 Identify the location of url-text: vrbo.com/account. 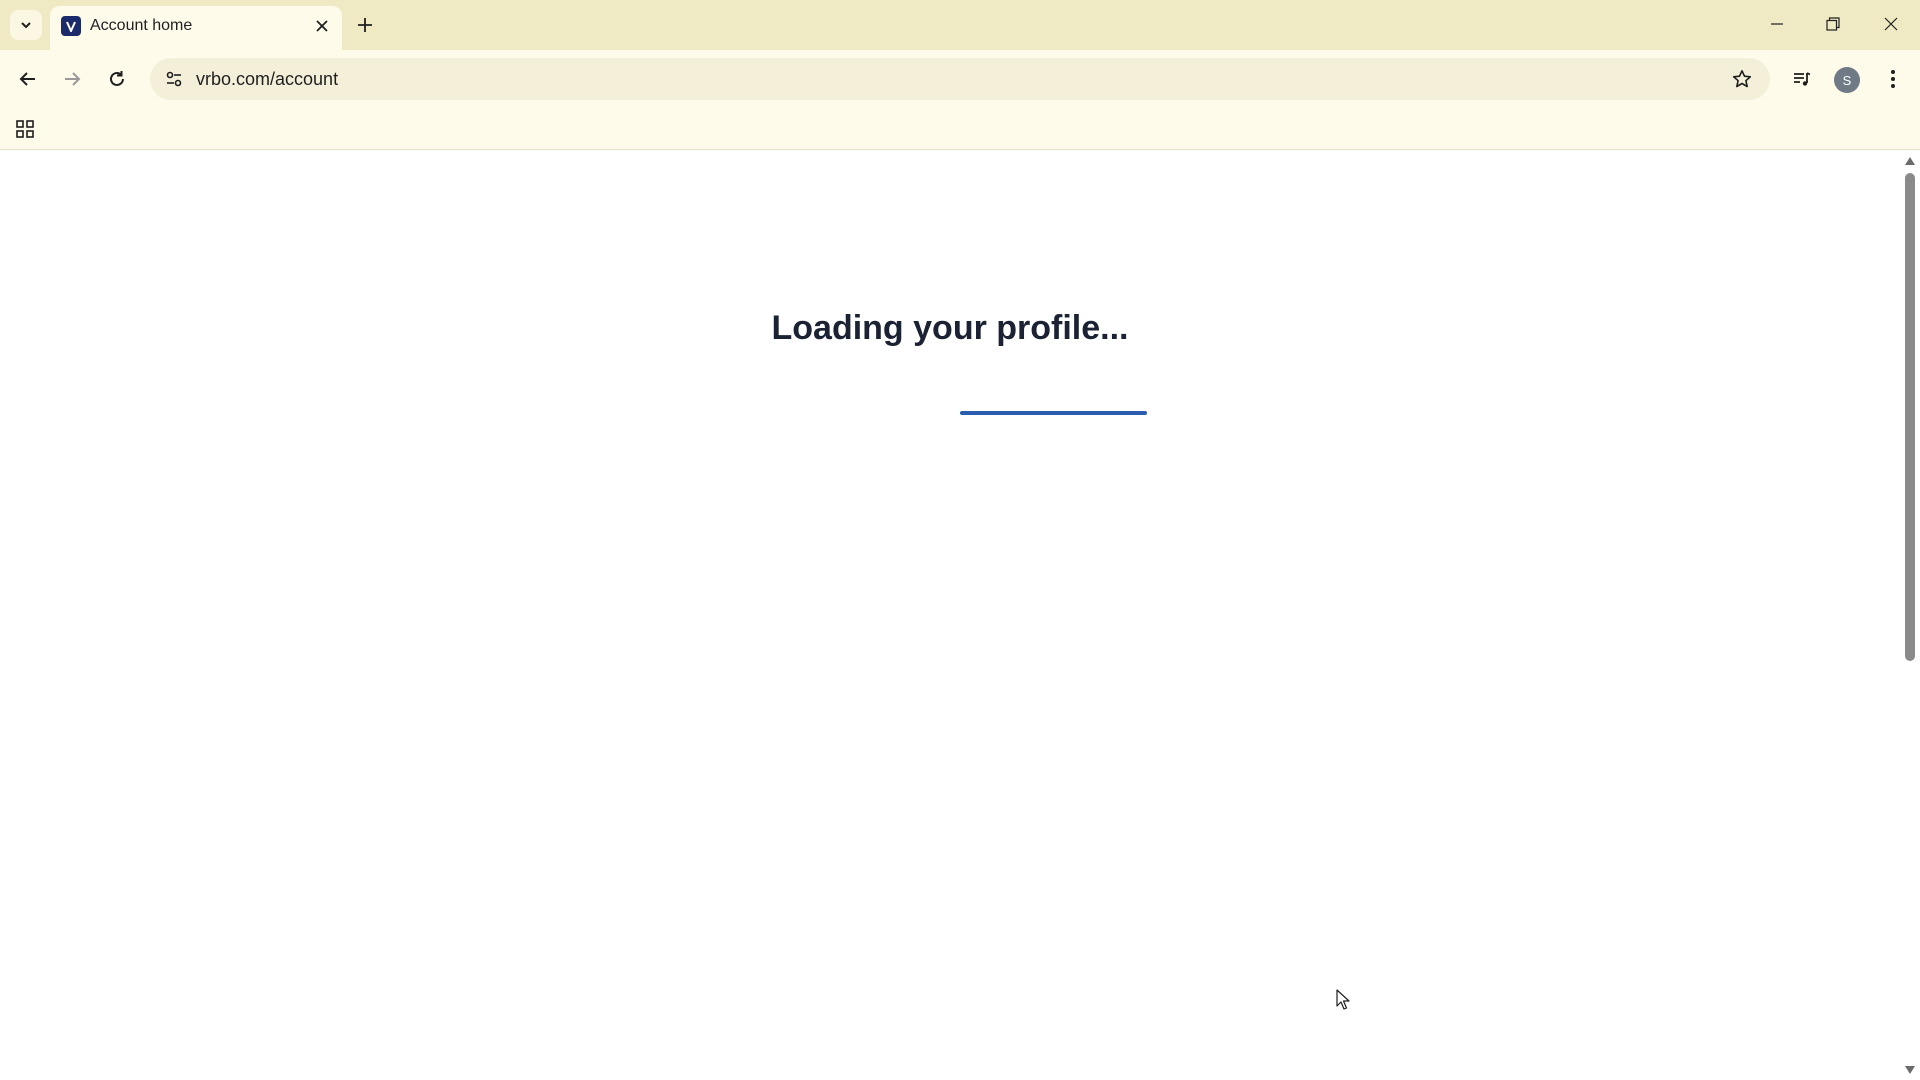
(267, 79).